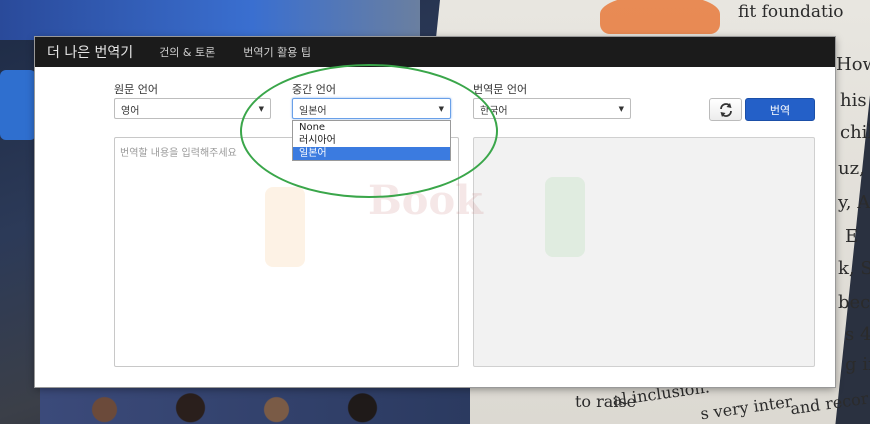  I want to click on background-blue-strip, so click(210, 20).